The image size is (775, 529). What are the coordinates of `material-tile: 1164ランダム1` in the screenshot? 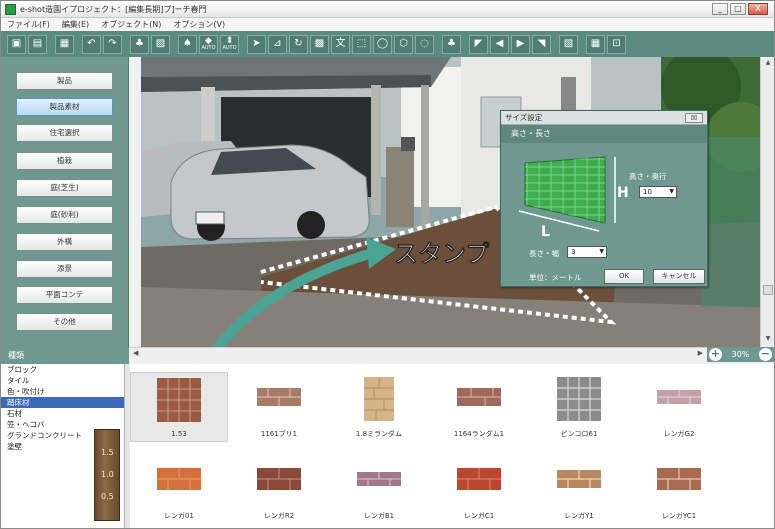 It's located at (479, 407).